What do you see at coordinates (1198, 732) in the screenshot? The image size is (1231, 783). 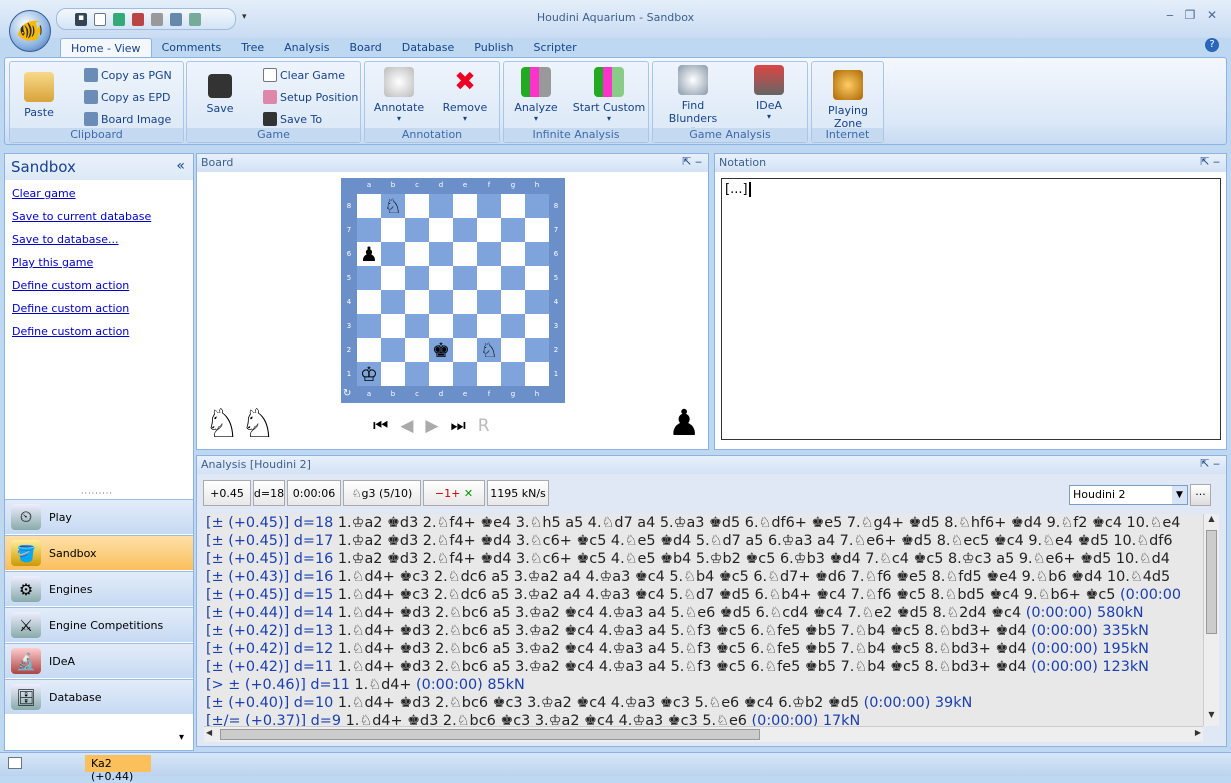 I see `scroll-right-icon: ▶` at bounding box center [1198, 732].